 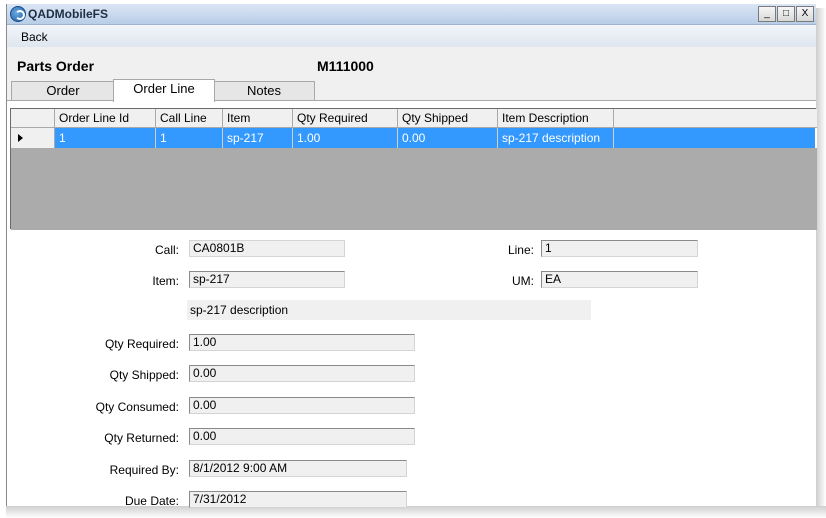 What do you see at coordinates (105, 138) in the screenshot?
I see `cell-order-line-id: 1` at bounding box center [105, 138].